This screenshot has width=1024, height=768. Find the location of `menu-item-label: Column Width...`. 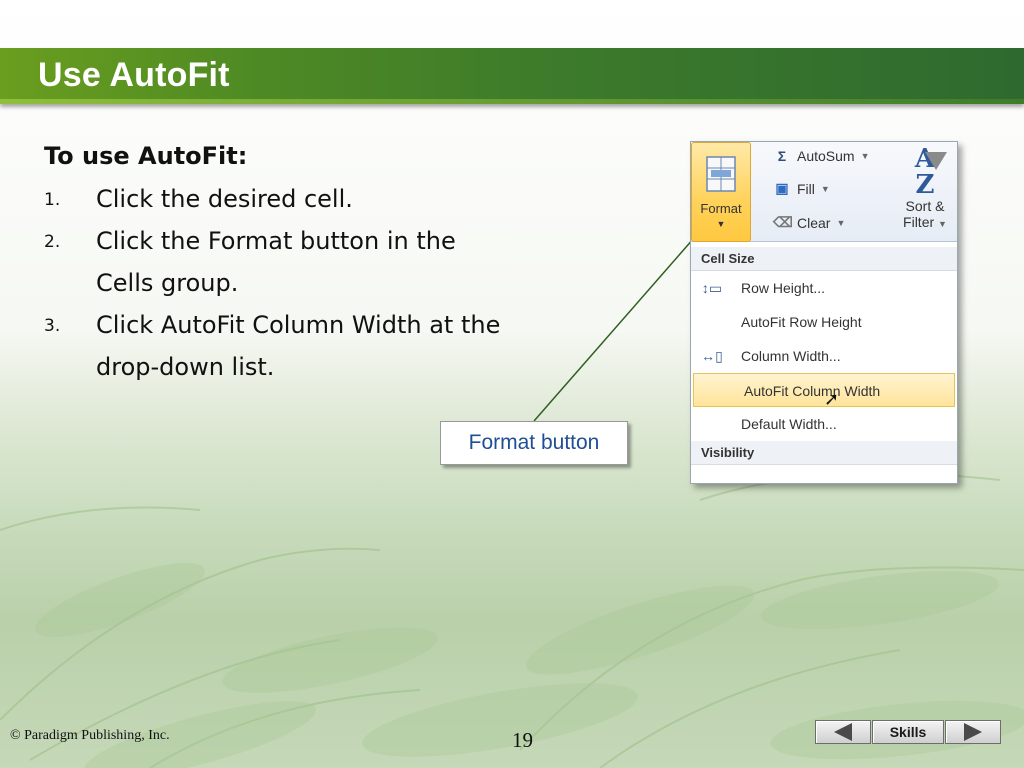

menu-item-label: Column Width... is located at coordinates (791, 356).